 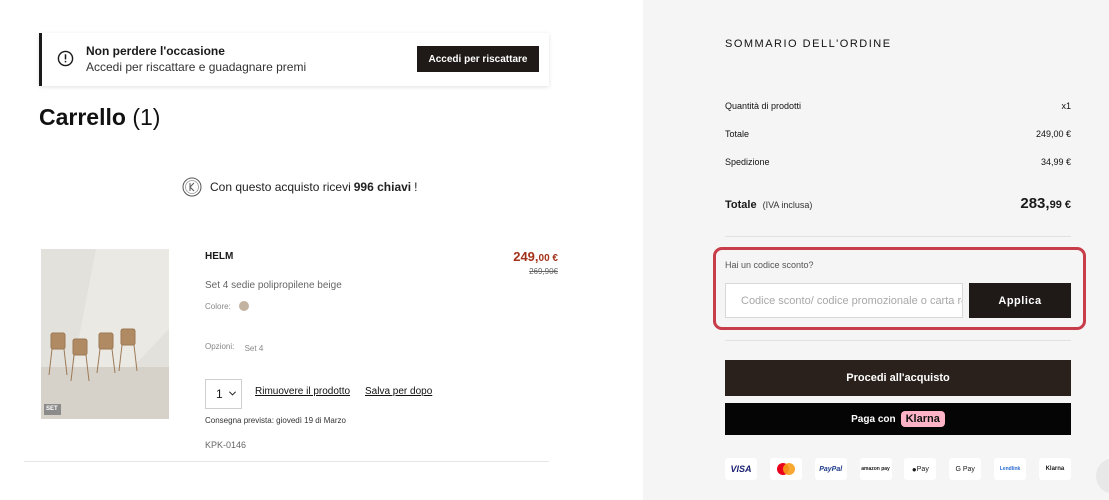 What do you see at coordinates (769, 265) in the screenshot?
I see `promo-label: Hai un codice sconto?` at bounding box center [769, 265].